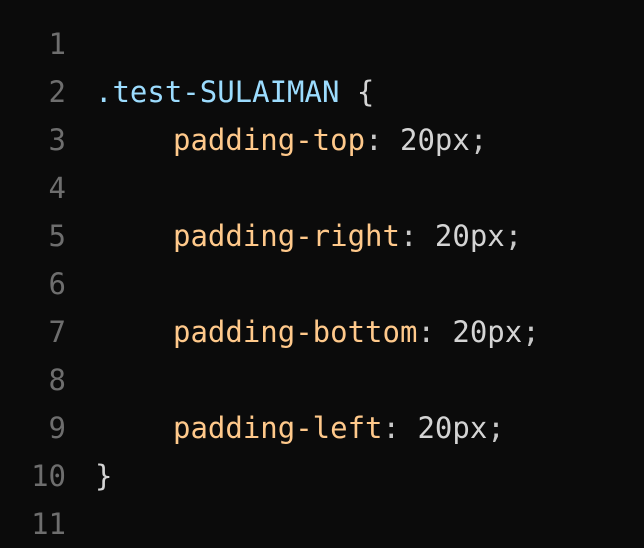 This screenshot has width=644, height=548. Describe the element at coordinates (57, 284) in the screenshot. I see `line-number: 6` at that location.